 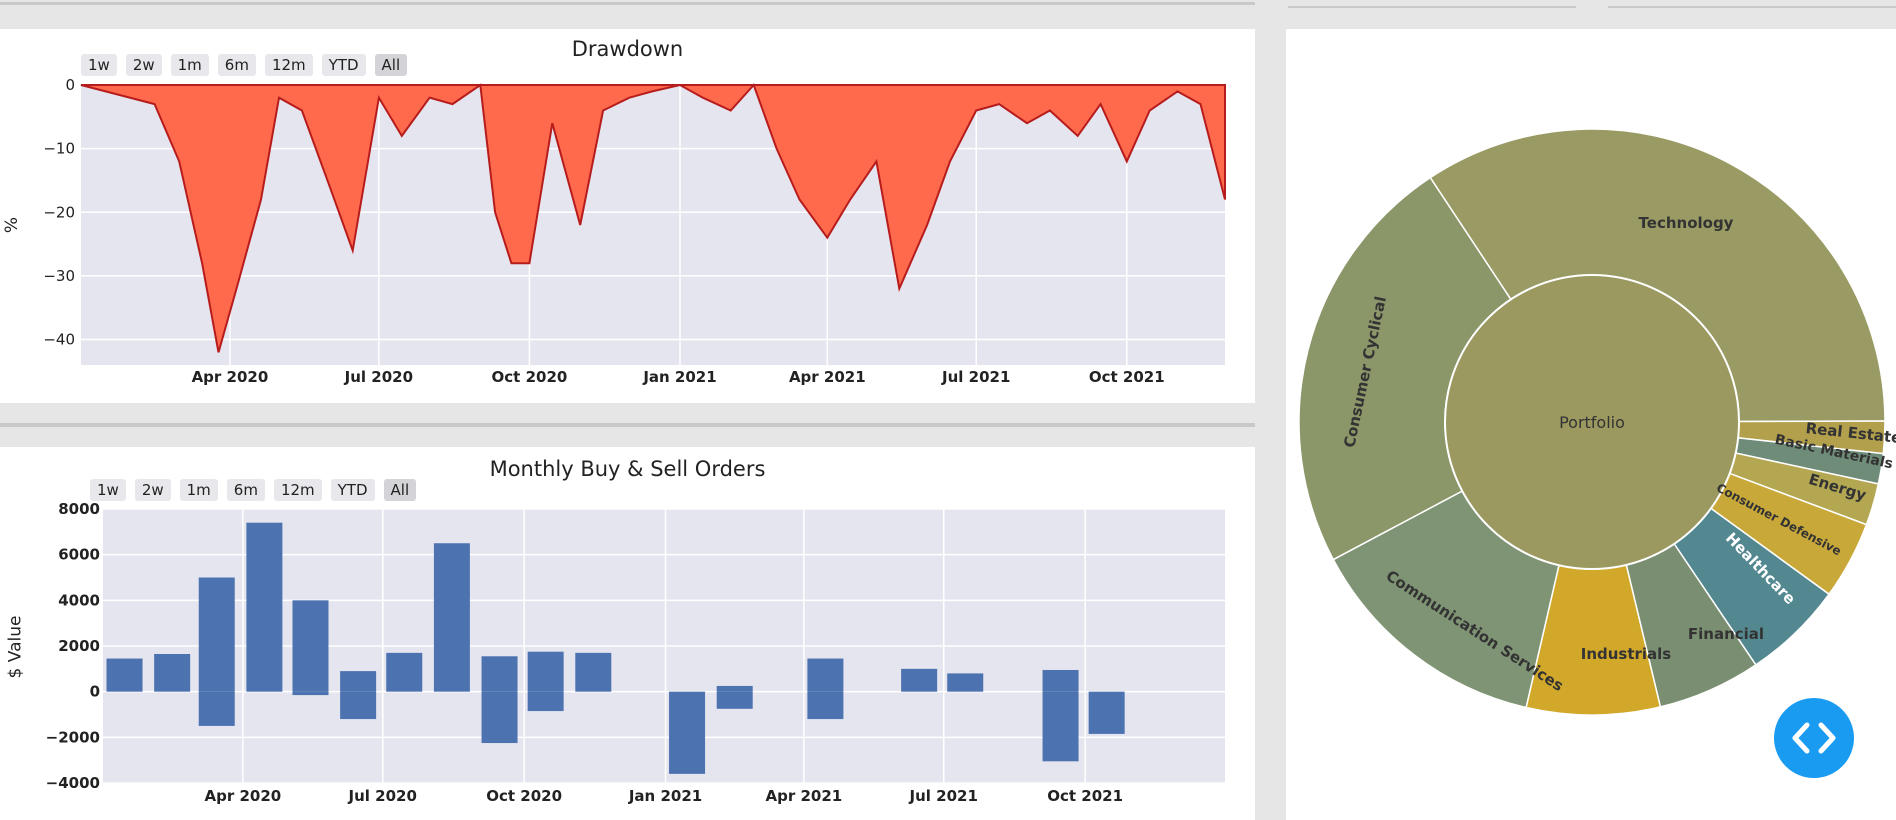 I want to click on sunburst-center-label: Portfolio, so click(x=1592, y=422).